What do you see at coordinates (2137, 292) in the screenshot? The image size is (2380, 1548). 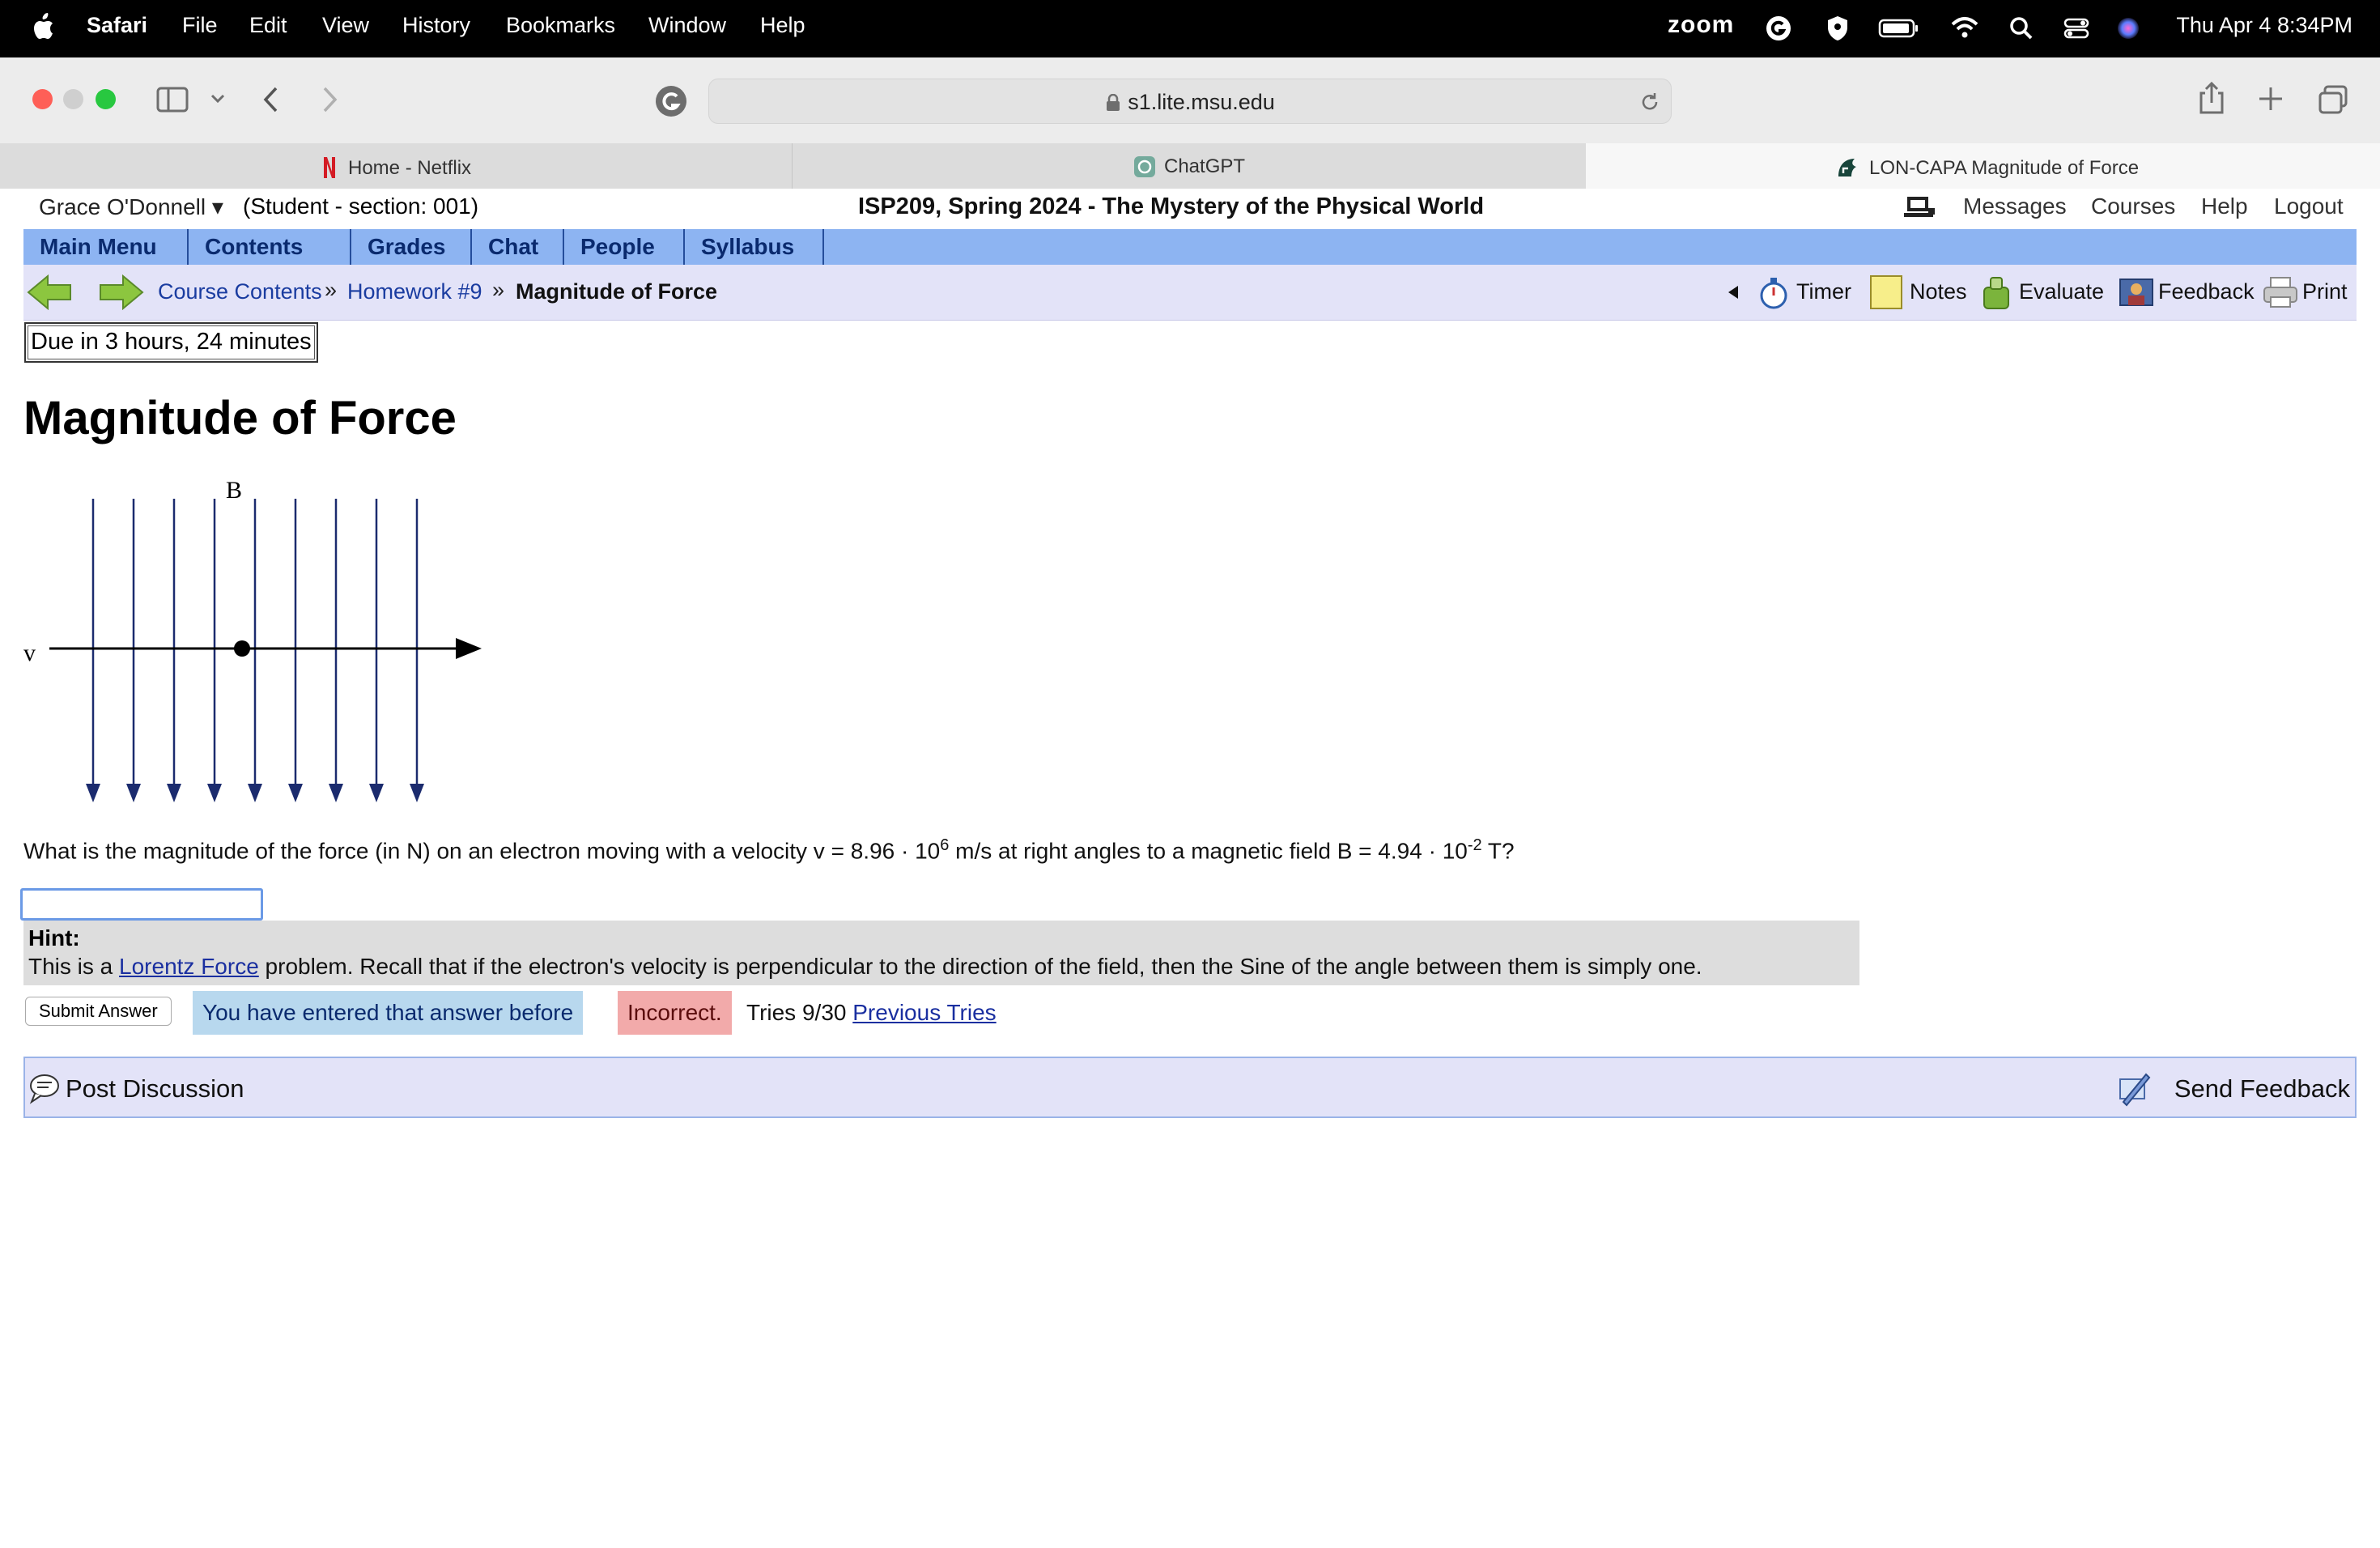 I see `feedback-icon` at bounding box center [2137, 292].